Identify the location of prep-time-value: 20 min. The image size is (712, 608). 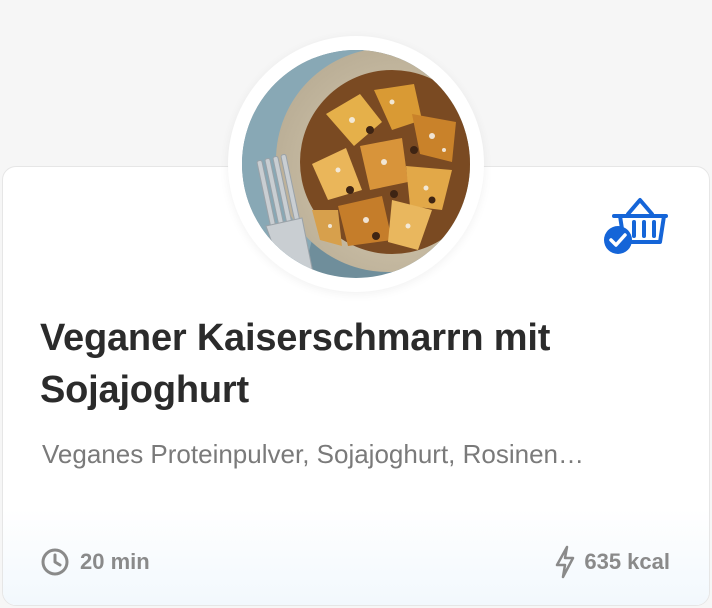
(115, 561).